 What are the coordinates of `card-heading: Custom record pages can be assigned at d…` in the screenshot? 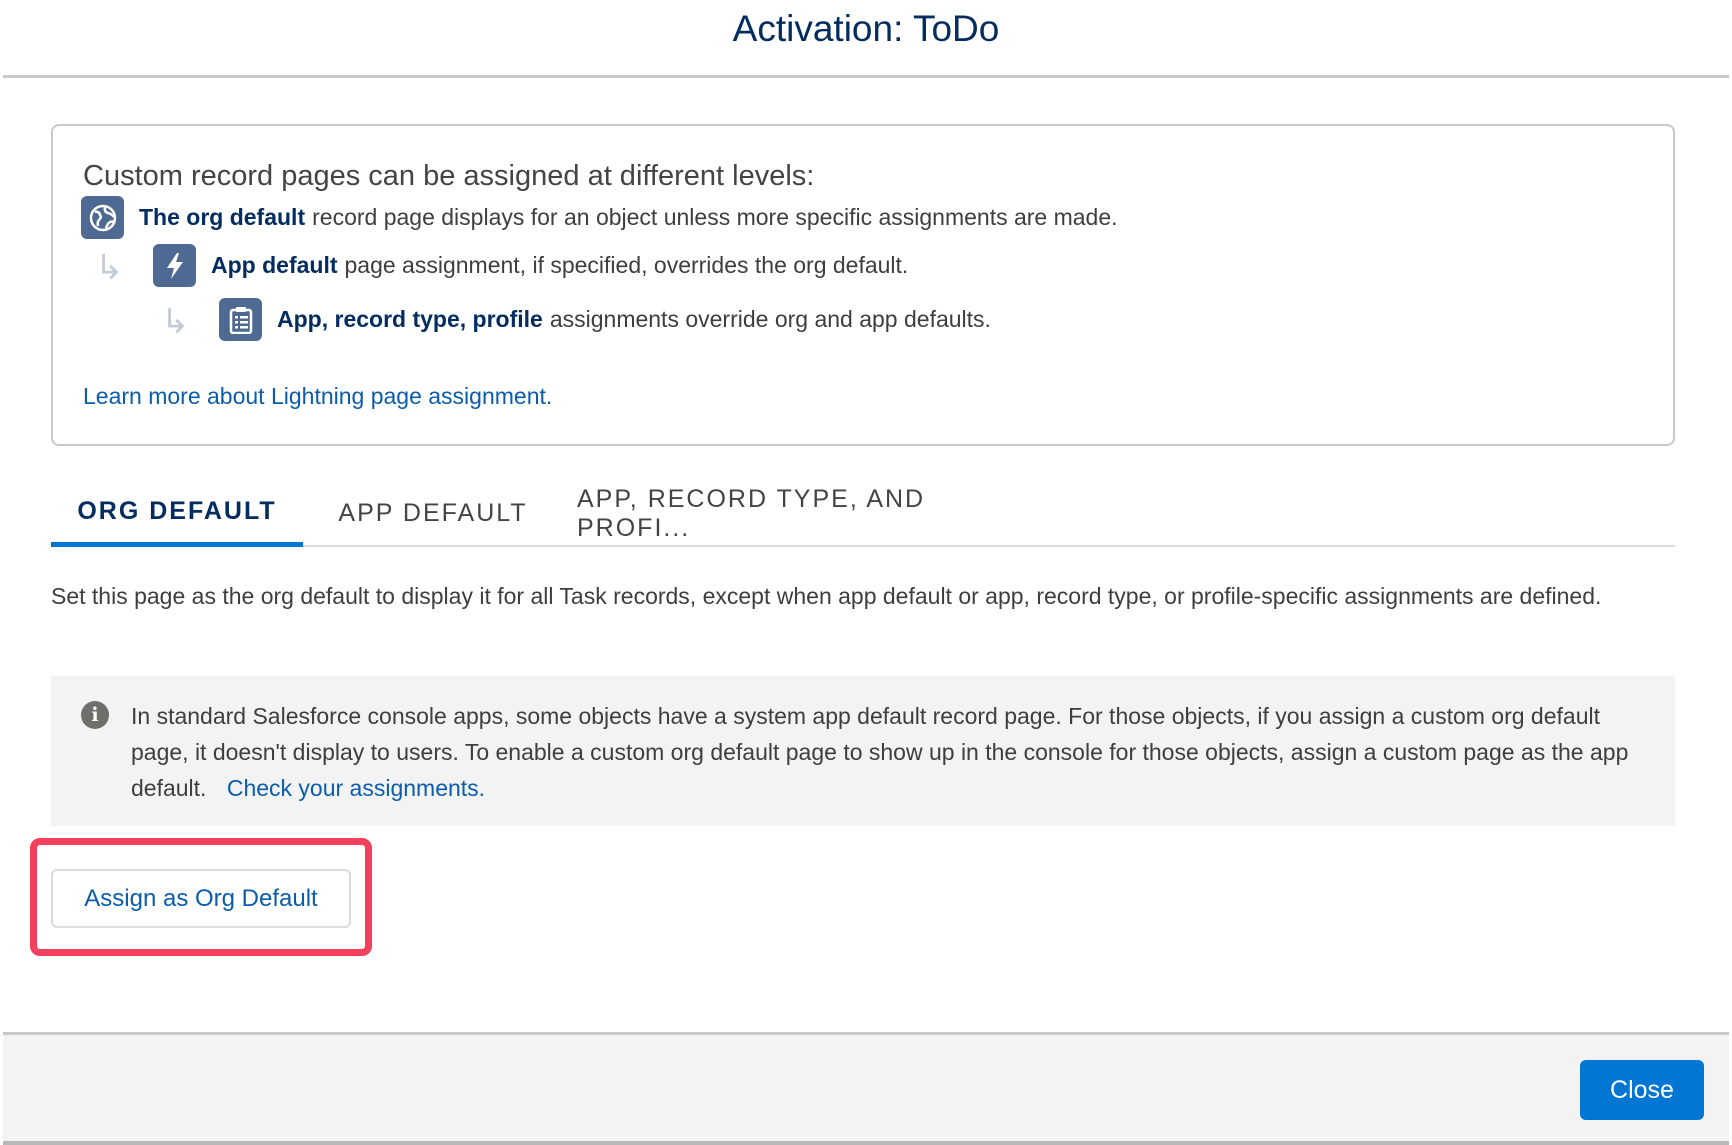 It's located at (449, 176).